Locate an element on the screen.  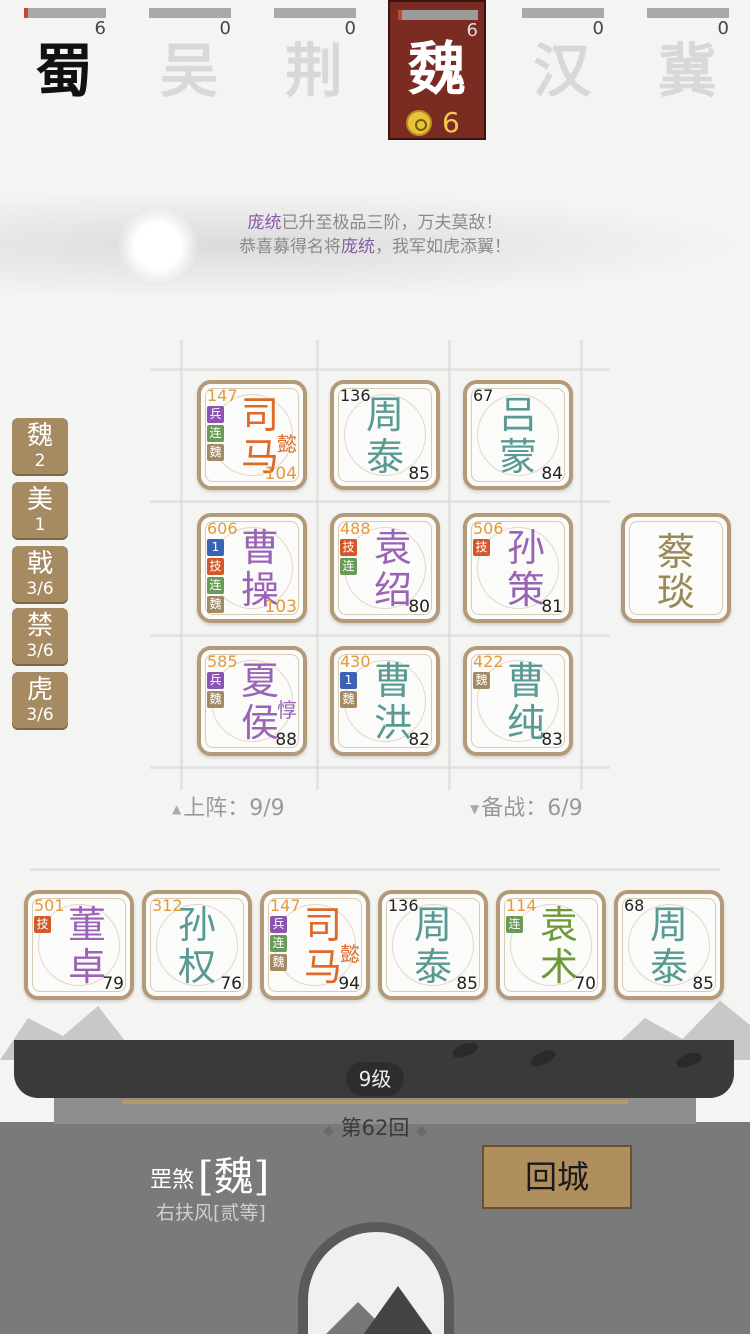
deployed-counter-text: 上阵：9/9 is located at coordinates (234, 808).